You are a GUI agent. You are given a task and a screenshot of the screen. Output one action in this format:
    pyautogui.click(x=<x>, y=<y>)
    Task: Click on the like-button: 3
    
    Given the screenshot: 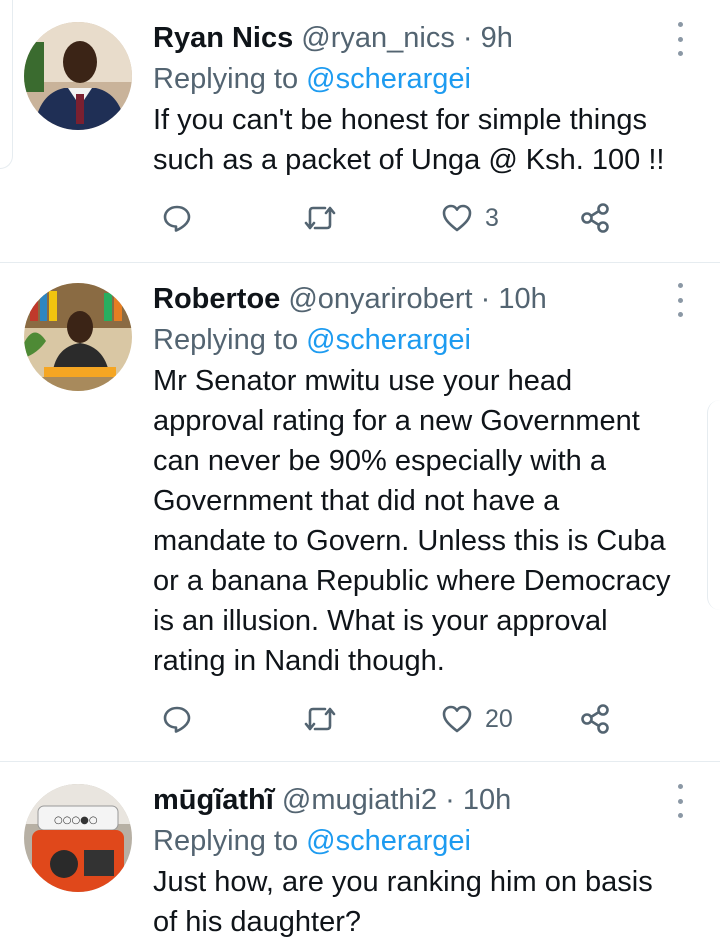 What is the action you would take?
    pyautogui.click(x=470, y=218)
    